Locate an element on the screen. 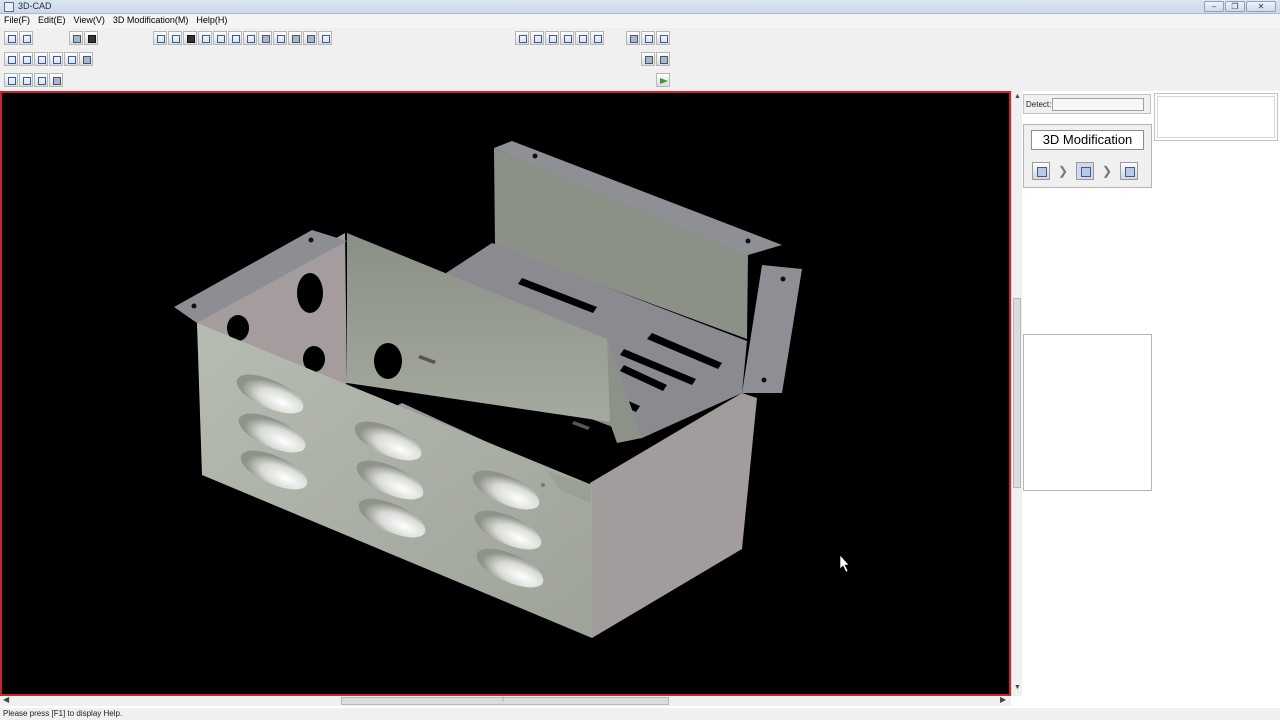 The height and width of the screenshot is (720, 1280). plane-icon is located at coordinates (1129, 171).